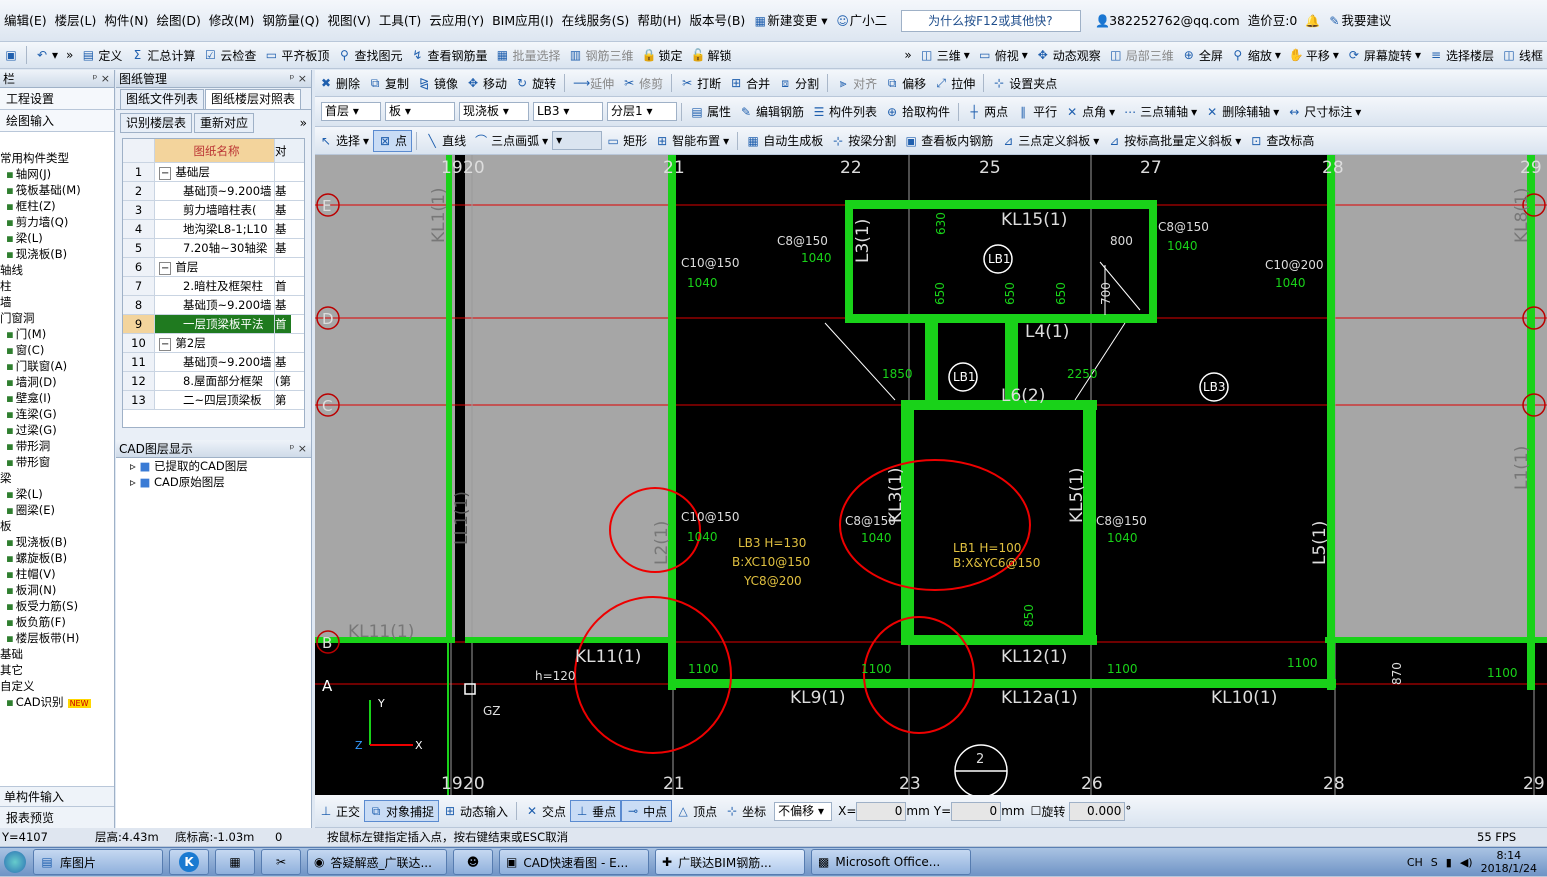 The width and height of the screenshot is (1547, 877). I want to click on tree-item-7: 轴线, so click(57, 270).